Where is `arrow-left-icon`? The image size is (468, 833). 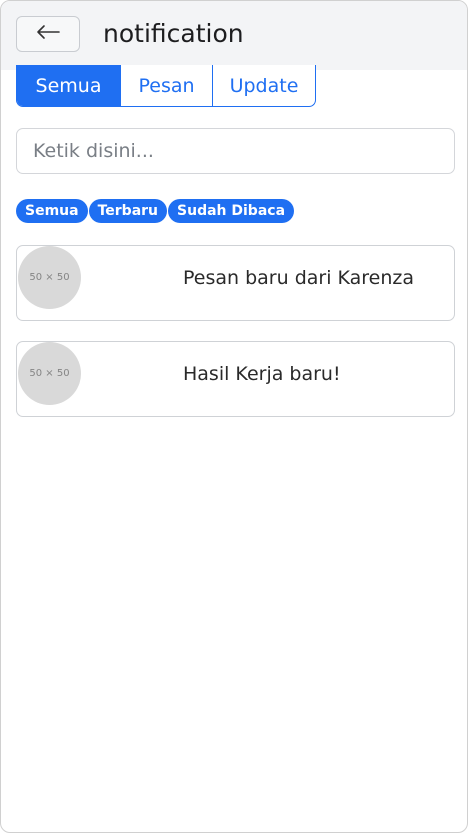 arrow-left-icon is located at coordinates (48, 34).